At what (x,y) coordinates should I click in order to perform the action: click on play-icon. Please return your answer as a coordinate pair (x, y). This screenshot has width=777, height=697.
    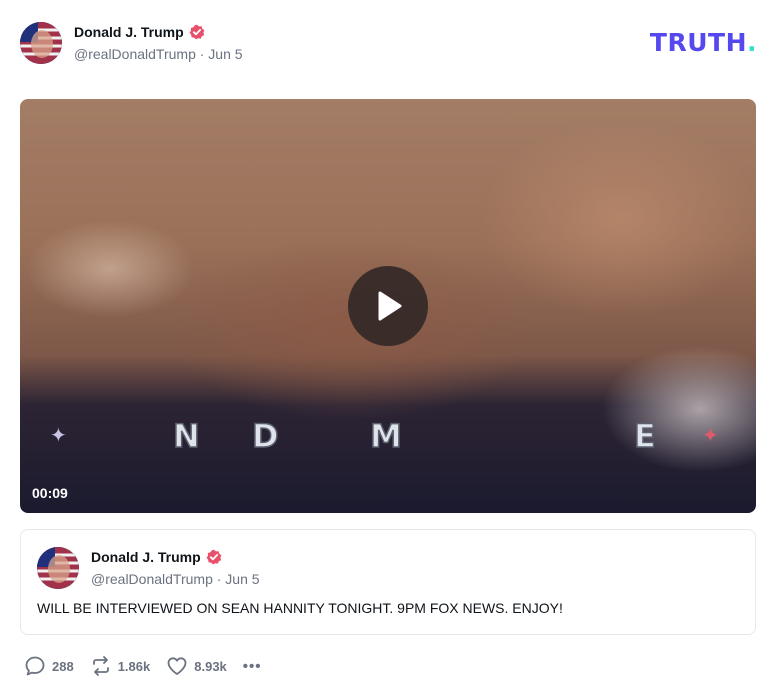
    Looking at the image, I should click on (390, 306).